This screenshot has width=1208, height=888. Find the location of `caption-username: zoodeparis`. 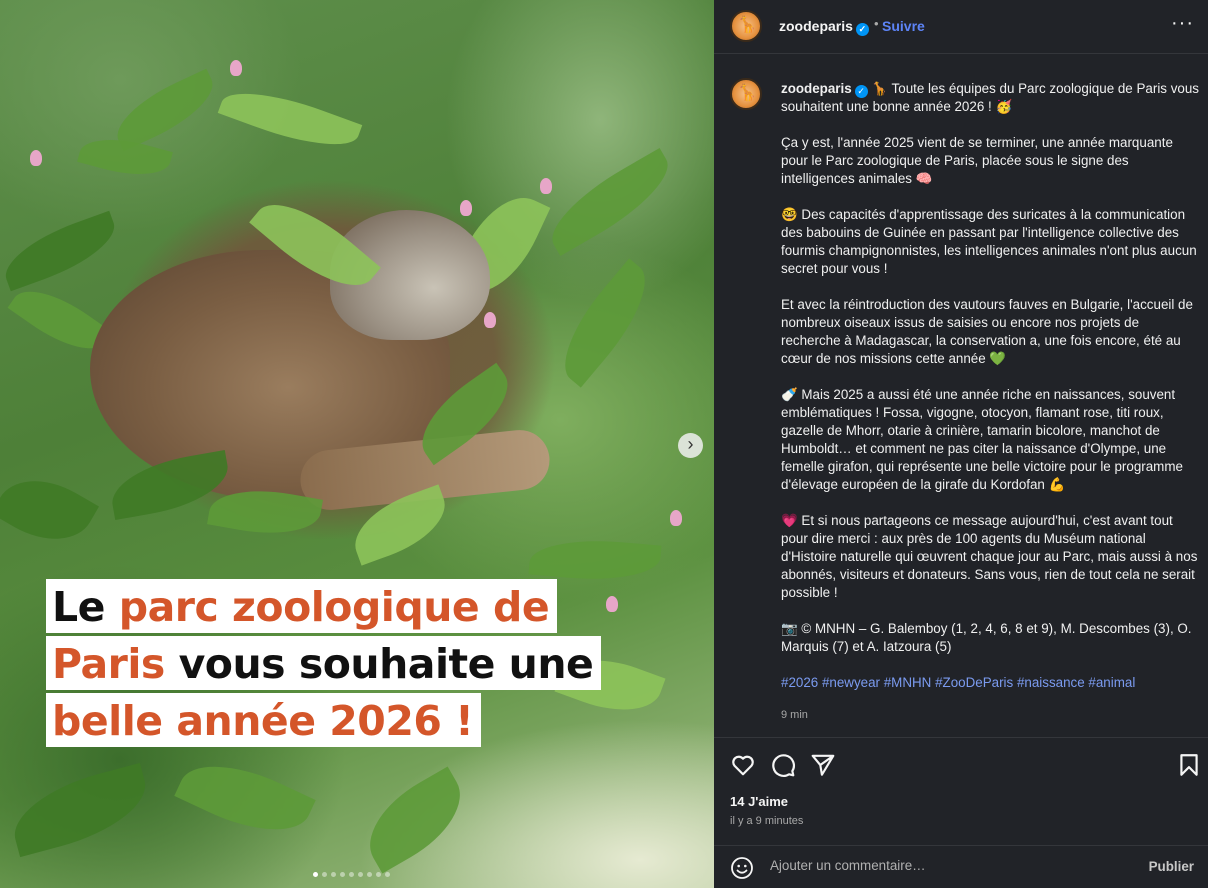

caption-username: zoodeparis is located at coordinates (816, 88).